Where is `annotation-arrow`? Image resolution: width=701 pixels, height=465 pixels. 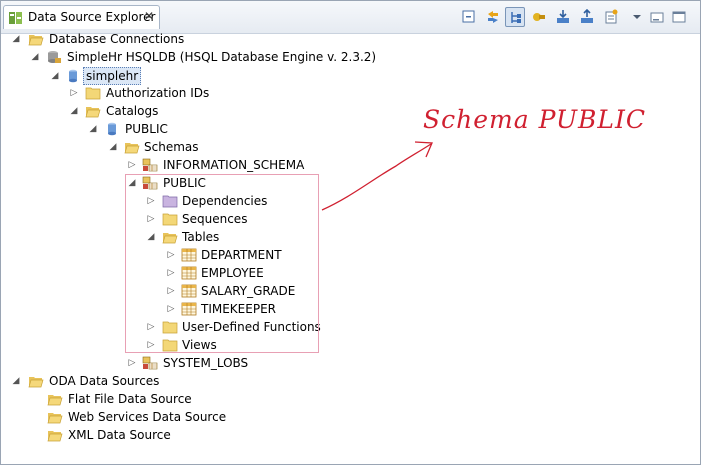 annotation-arrow is located at coordinates (377, 176).